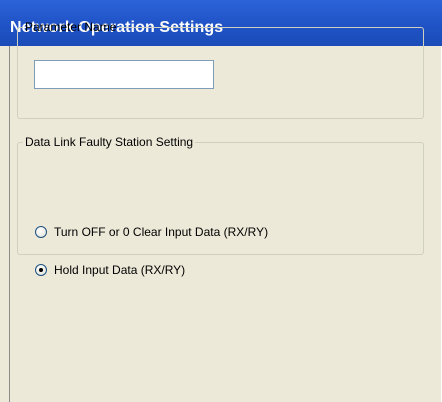 The height and width of the screenshot is (402, 442). I want to click on faulty-station-setting-legend: Data Link Faulty Station Setting, so click(109, 142).